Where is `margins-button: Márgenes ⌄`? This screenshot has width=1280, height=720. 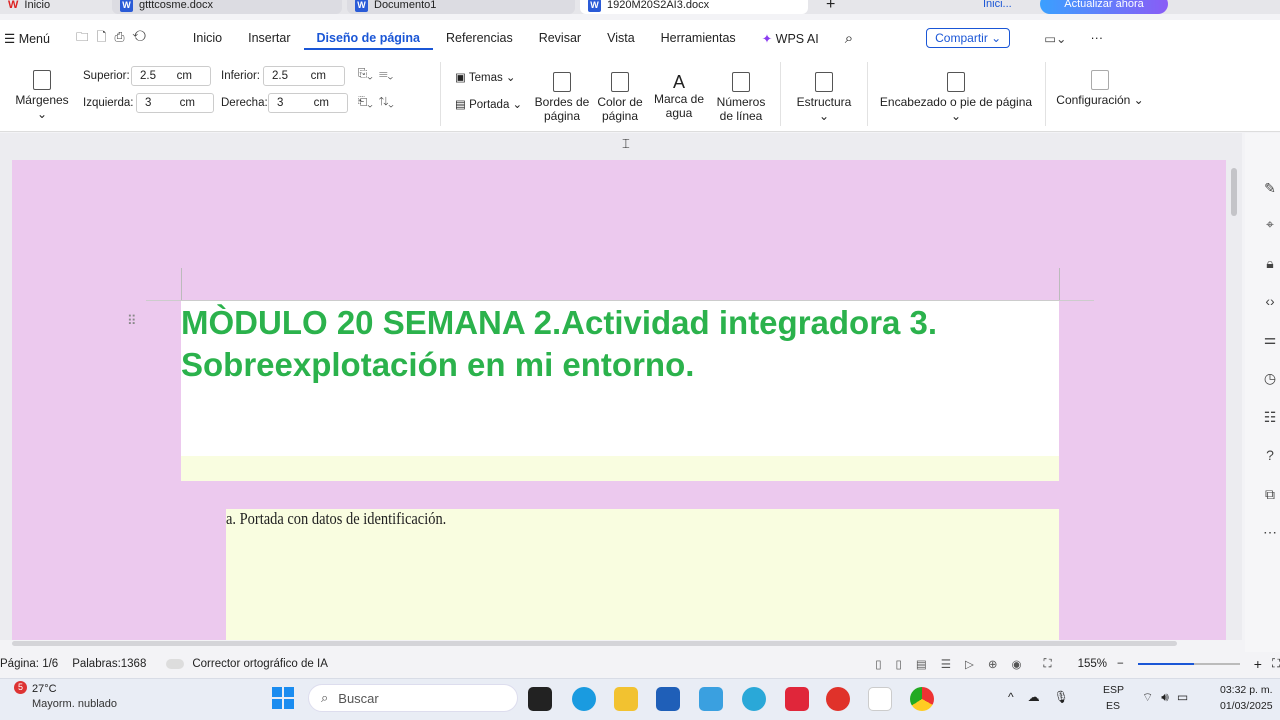
margins-button: Márgenes ⌄ is located at coordinates (42, 95).